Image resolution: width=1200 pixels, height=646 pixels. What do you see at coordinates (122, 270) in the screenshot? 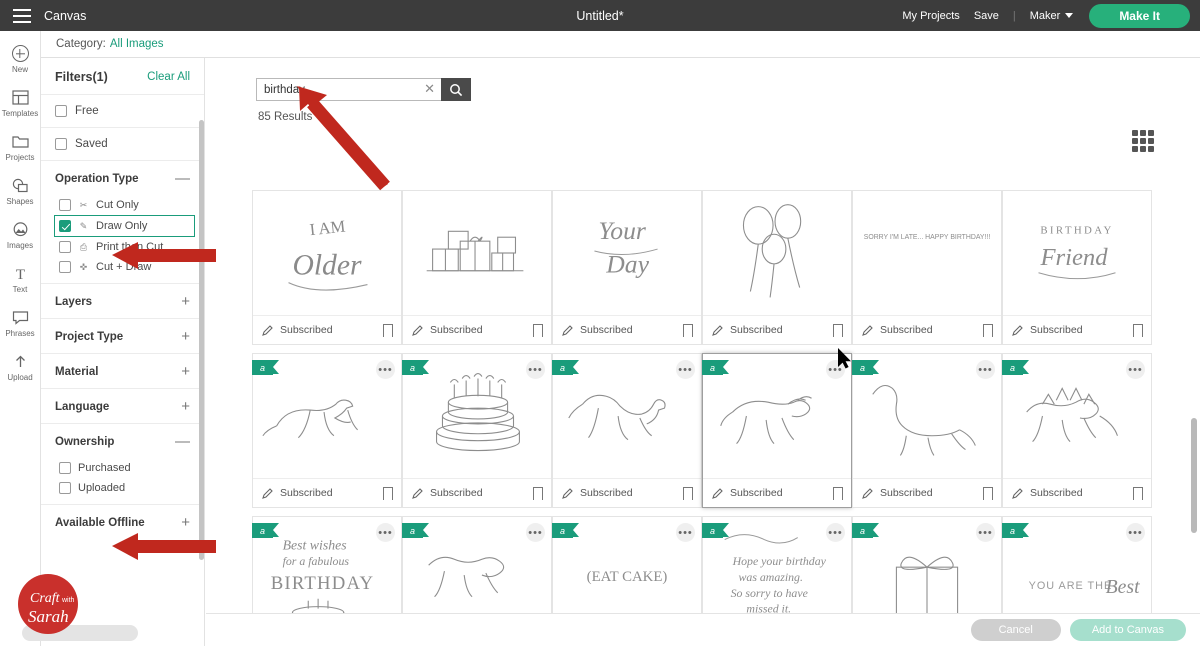
I see `filter-cut-plus-draw: ✜ Cut + Draw` at bounding box center [122, 270].